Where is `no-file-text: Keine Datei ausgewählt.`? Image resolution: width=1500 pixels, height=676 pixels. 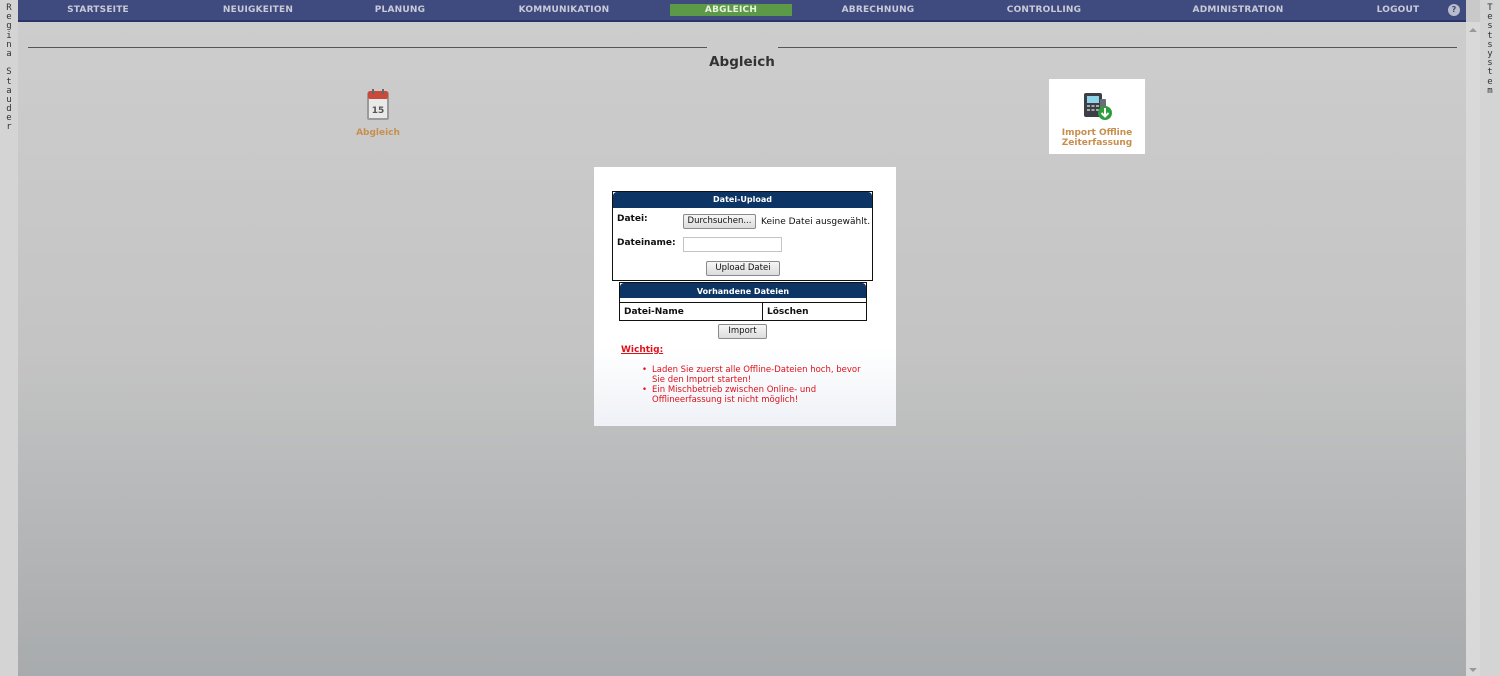
no-file-text: Keine Datei ausgewählt. is located at coordinates (816, 222).